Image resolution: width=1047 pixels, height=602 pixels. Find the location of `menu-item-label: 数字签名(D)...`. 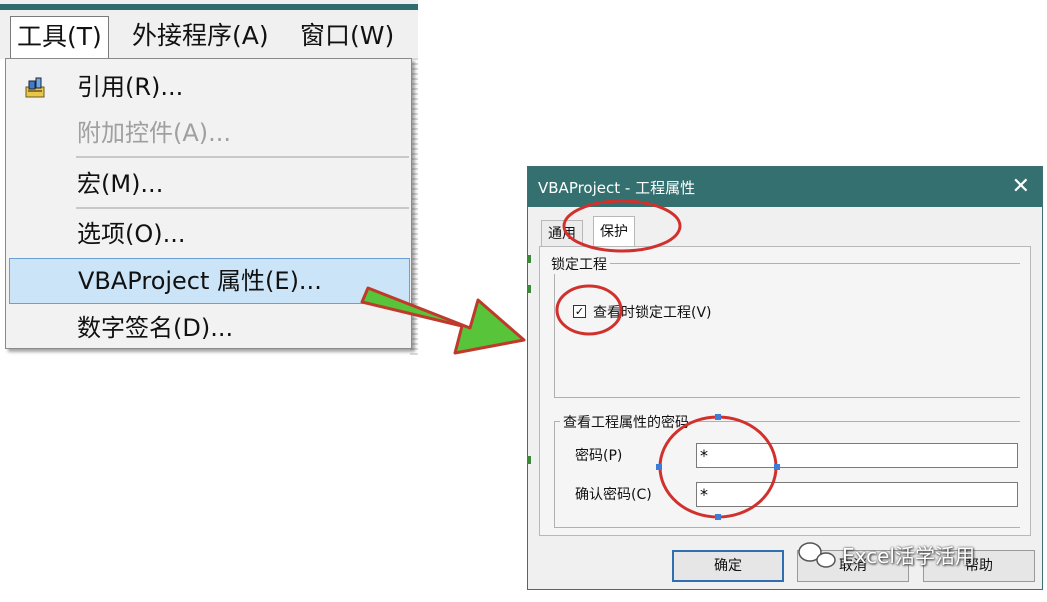

menu-item-label: 数字签名(D)... is located at coordinates (155, 328).